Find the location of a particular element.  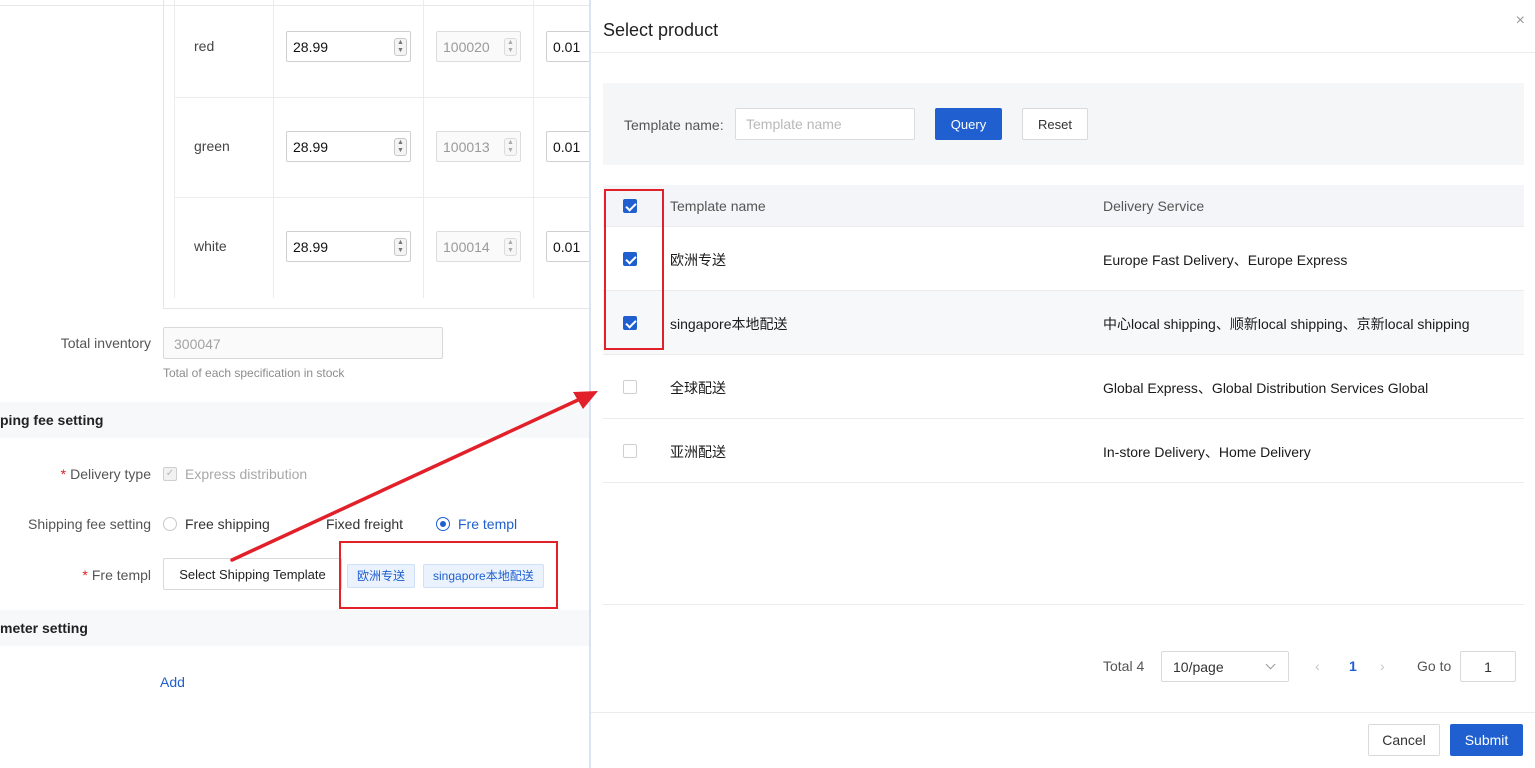

stock-value: 100014 is located at coordinates (466, 247).